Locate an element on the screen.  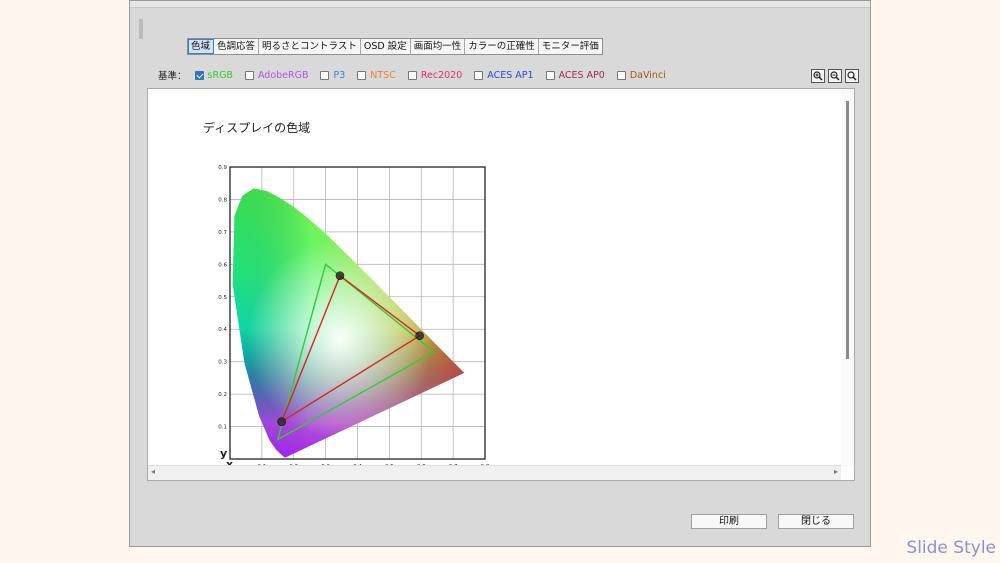
reference-option: DaVinci is located at coordinates (641, 75).